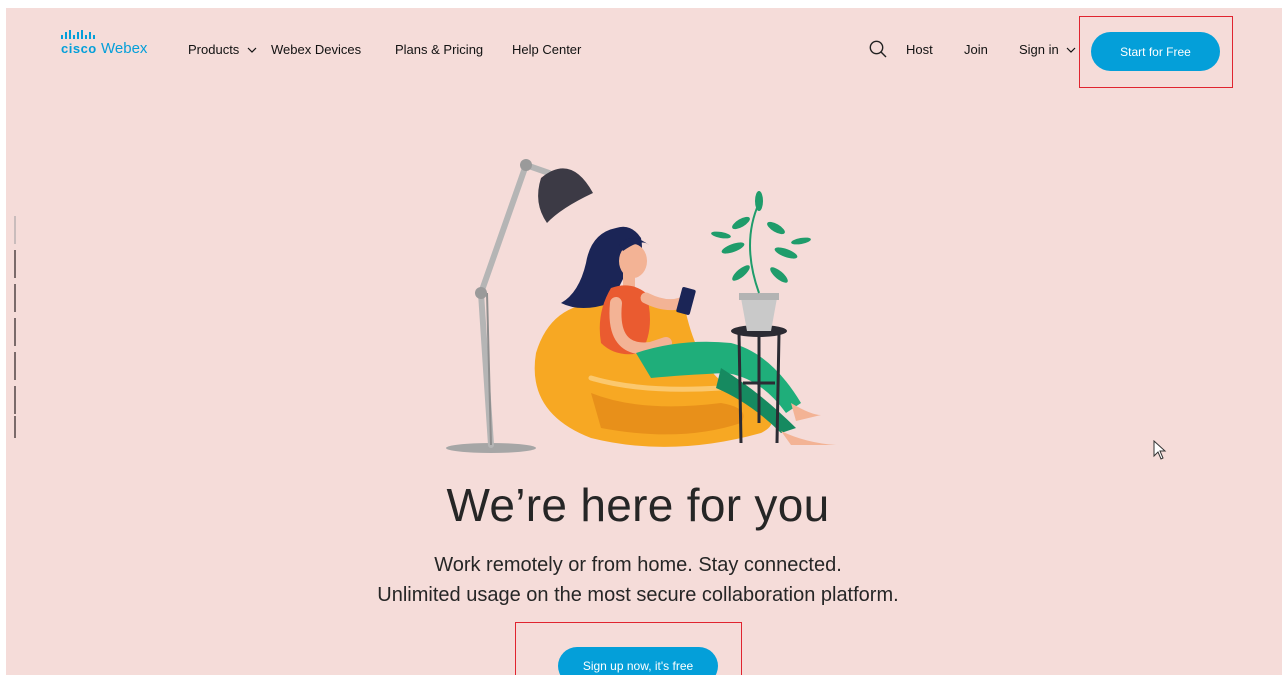 The image size is (1282, 675). What do you see at coordinates (1160, 450) in the screenshot?
I see `mouse-cursor-icon` at bounding box center [1160, 450].